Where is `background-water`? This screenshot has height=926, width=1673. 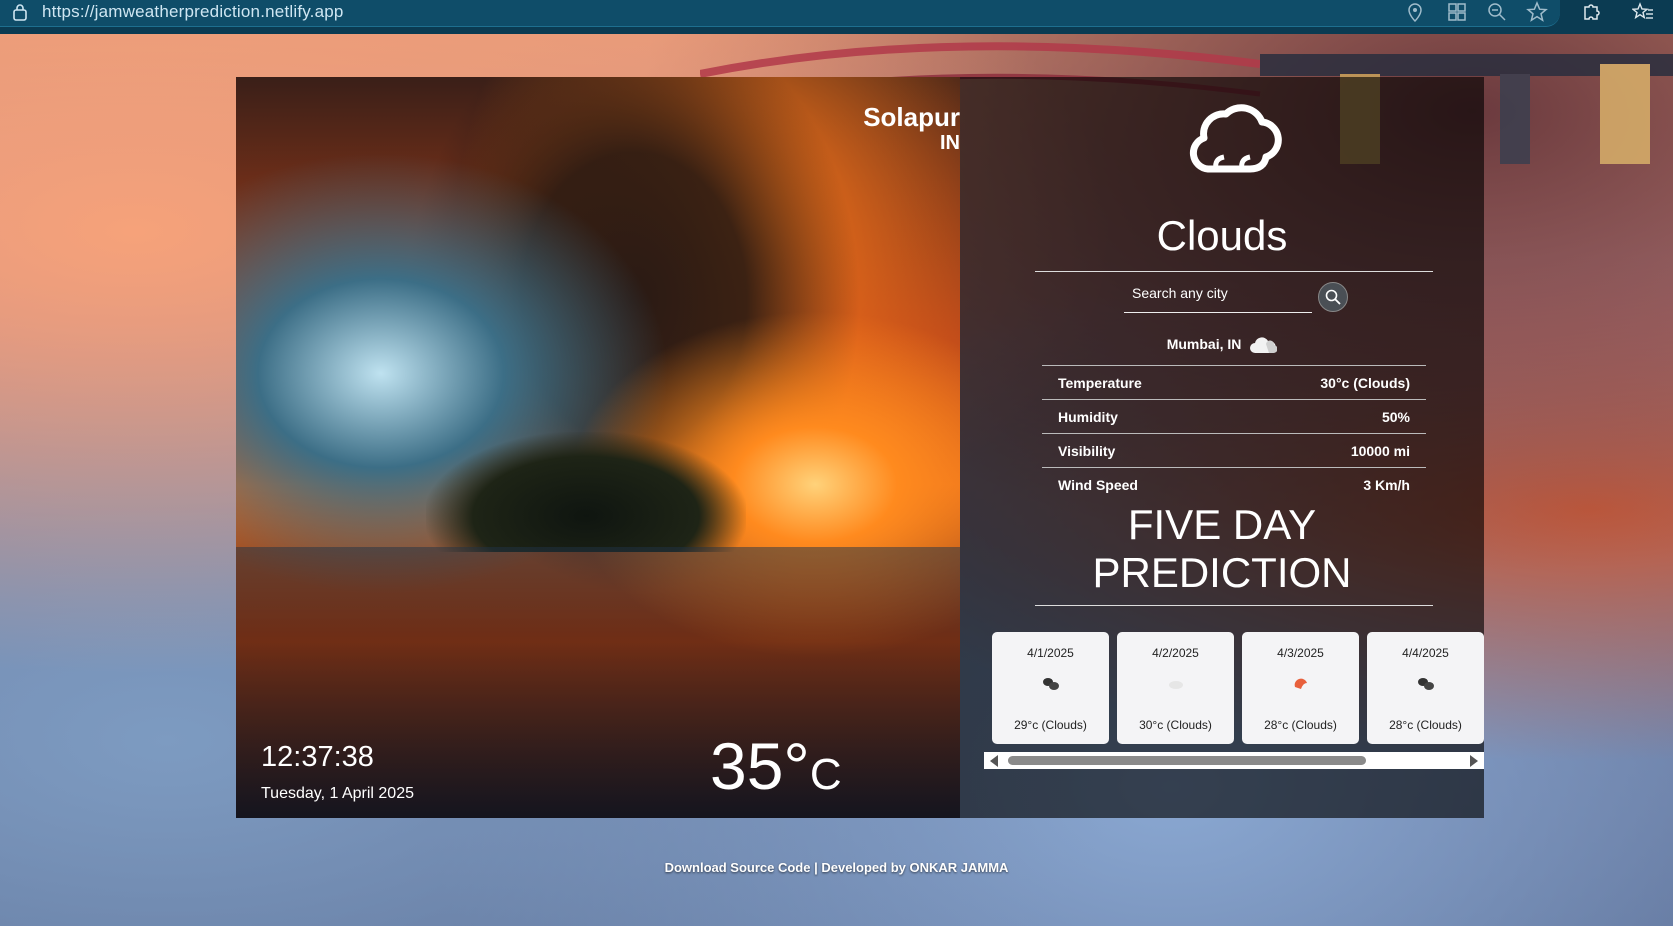
background-water is located at coordinates (598, 682).